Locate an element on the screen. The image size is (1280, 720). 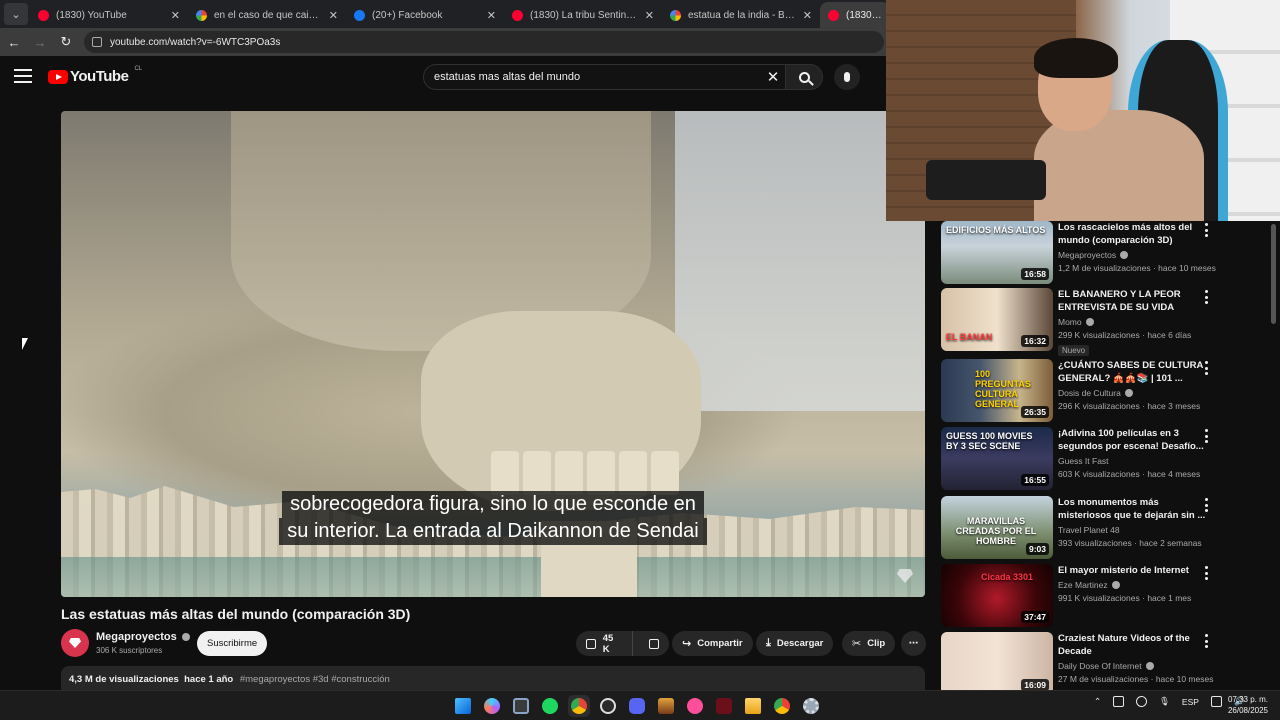
microphone-tray-icon: 🎙 is located at coordinates (1164, 701).